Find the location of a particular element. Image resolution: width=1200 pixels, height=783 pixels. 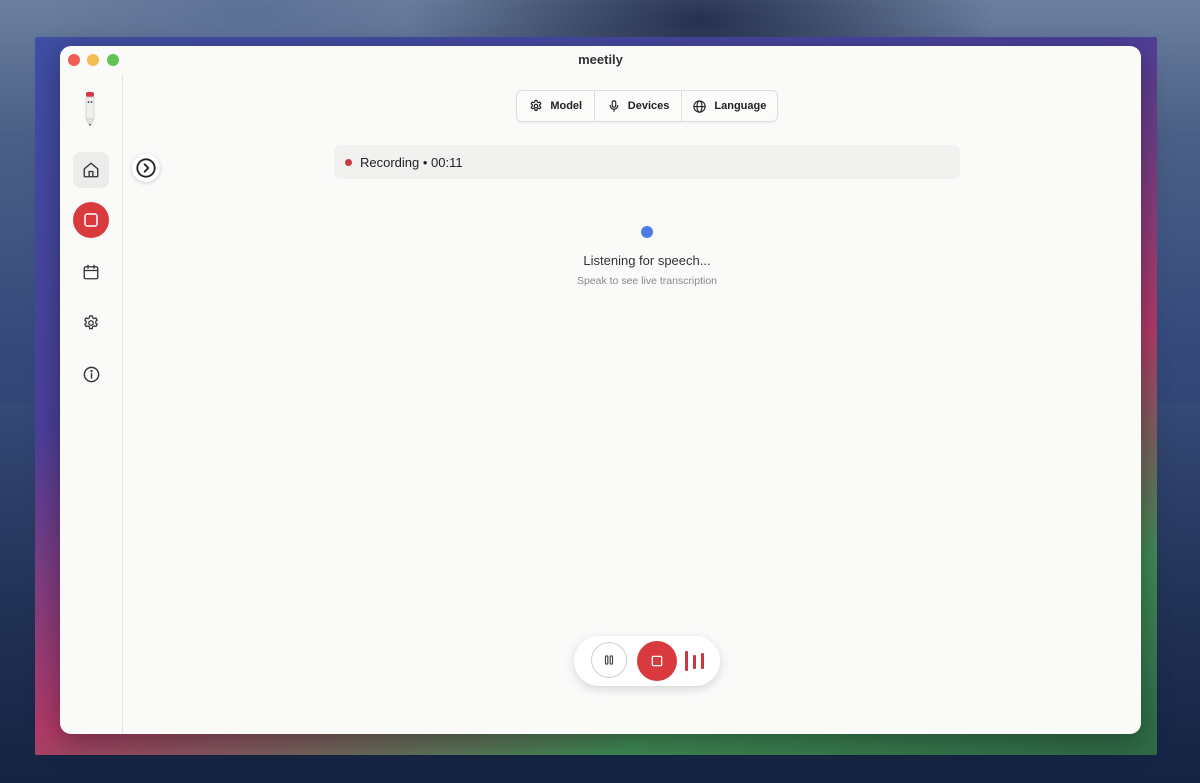

listening-subtitle: Speak to see live transcription is located at coordinates (647, 281).